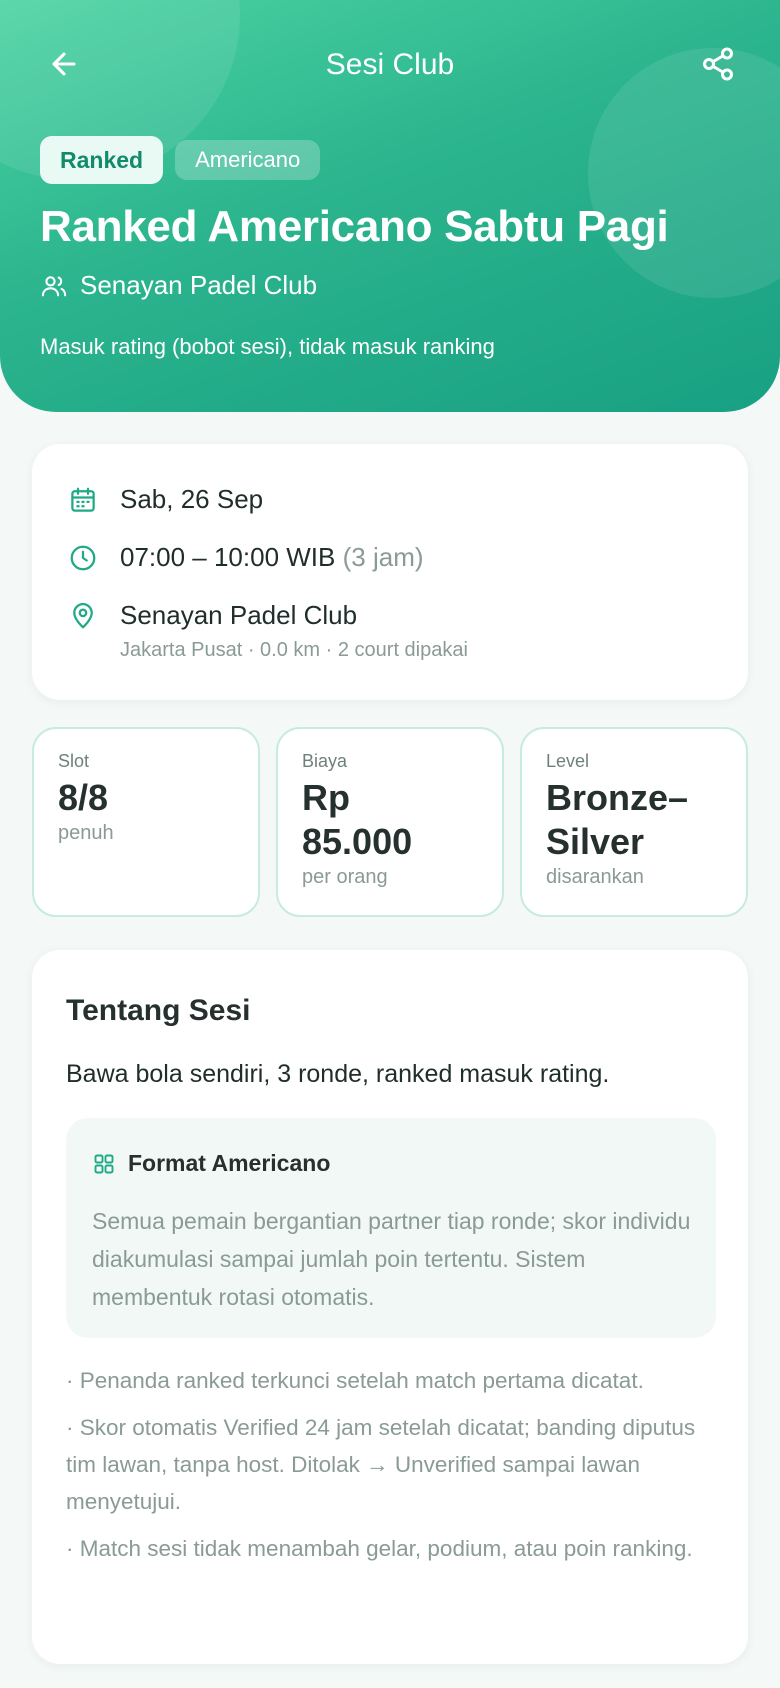 The image size is (780, 1688). Describe the element at coordinates (192, 499) in the screenshot. I see `session-date: Sab, 26 Sep` at that location.